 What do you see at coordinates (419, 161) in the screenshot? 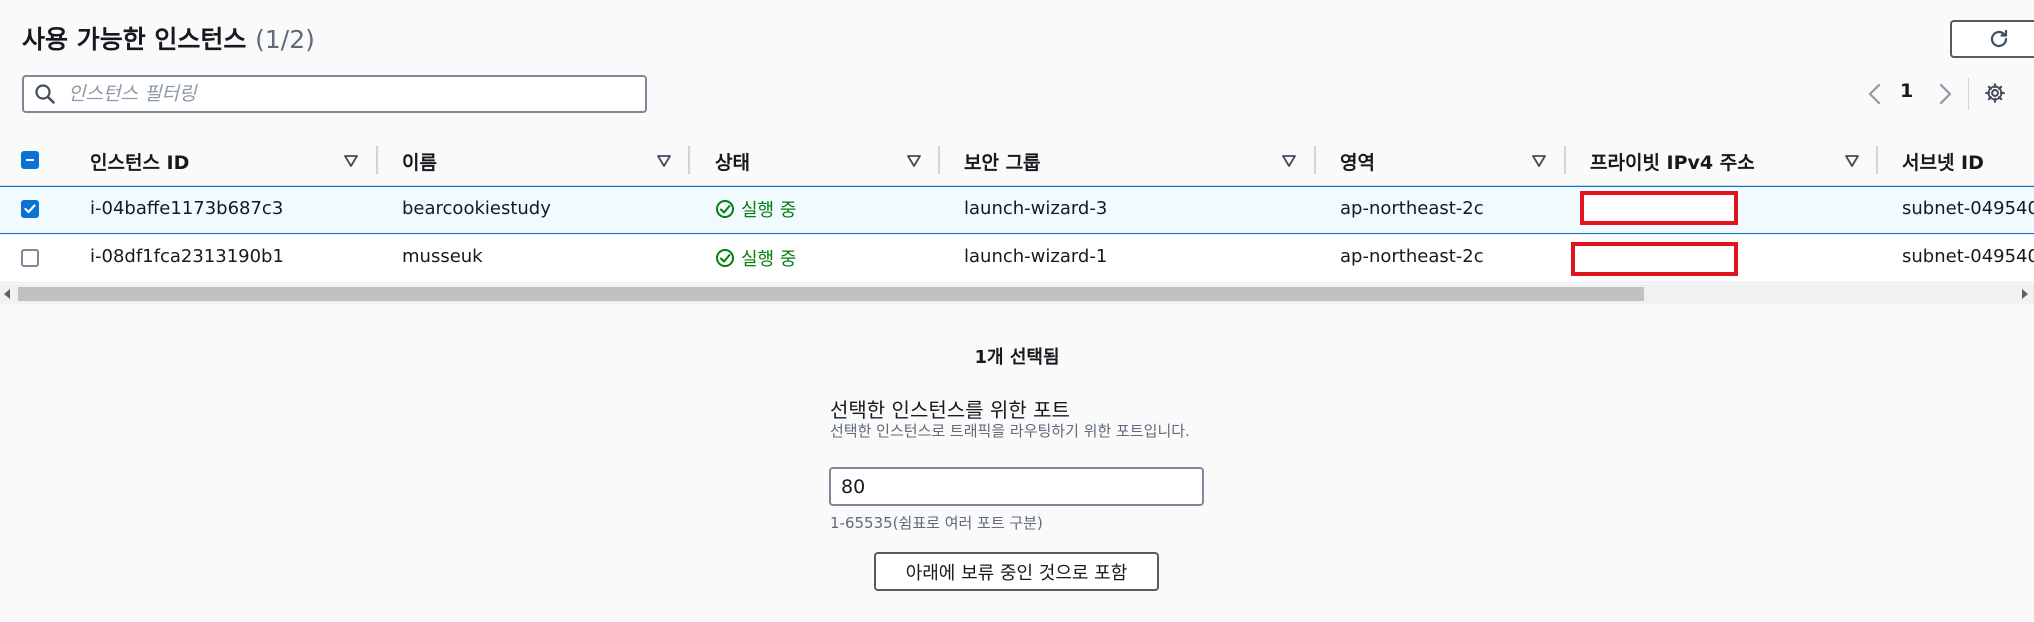
I see `column-header-name: 이름` at bounding box center [419, 161].